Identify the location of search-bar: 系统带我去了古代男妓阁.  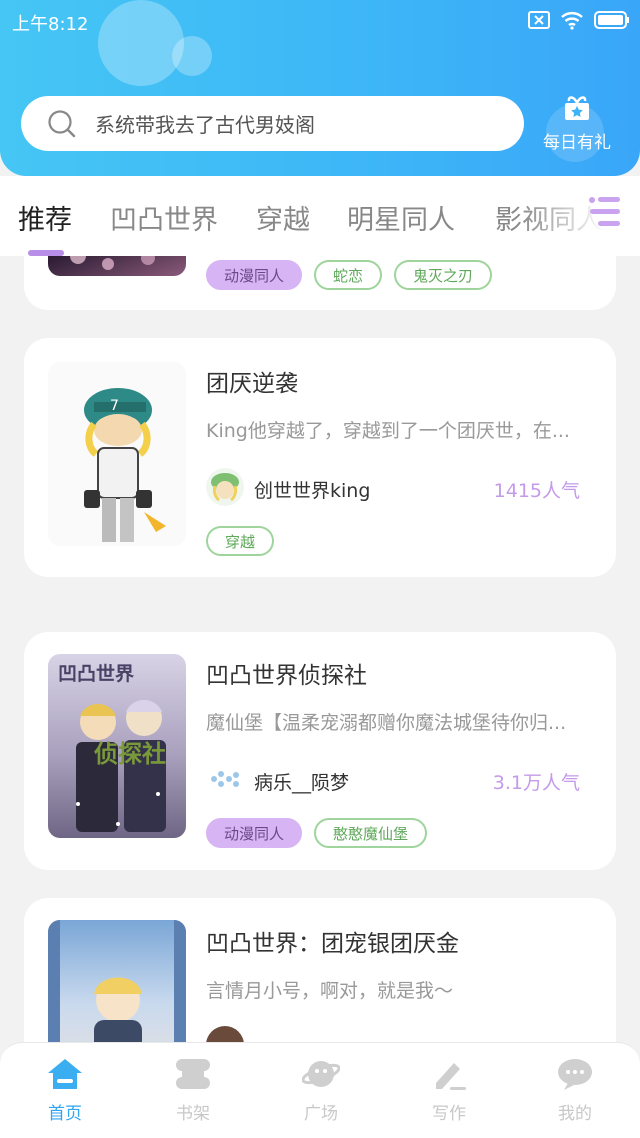
(272, 123).